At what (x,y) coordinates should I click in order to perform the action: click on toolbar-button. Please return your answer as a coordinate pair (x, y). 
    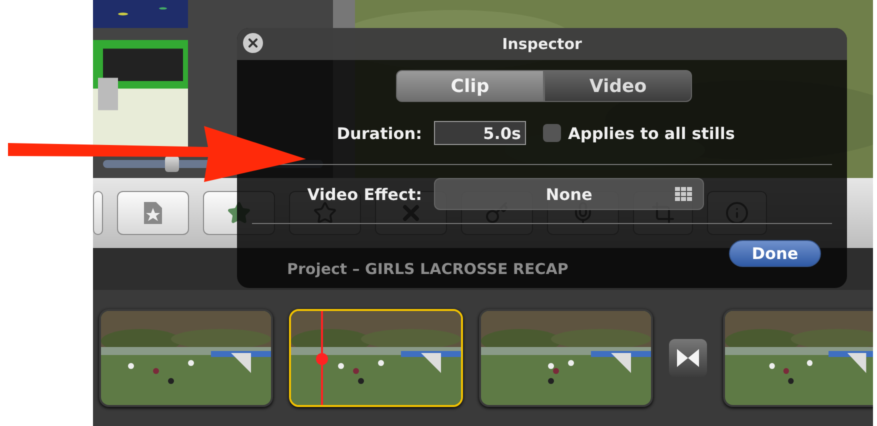
    Looking at the image, I should click on (98, 213).